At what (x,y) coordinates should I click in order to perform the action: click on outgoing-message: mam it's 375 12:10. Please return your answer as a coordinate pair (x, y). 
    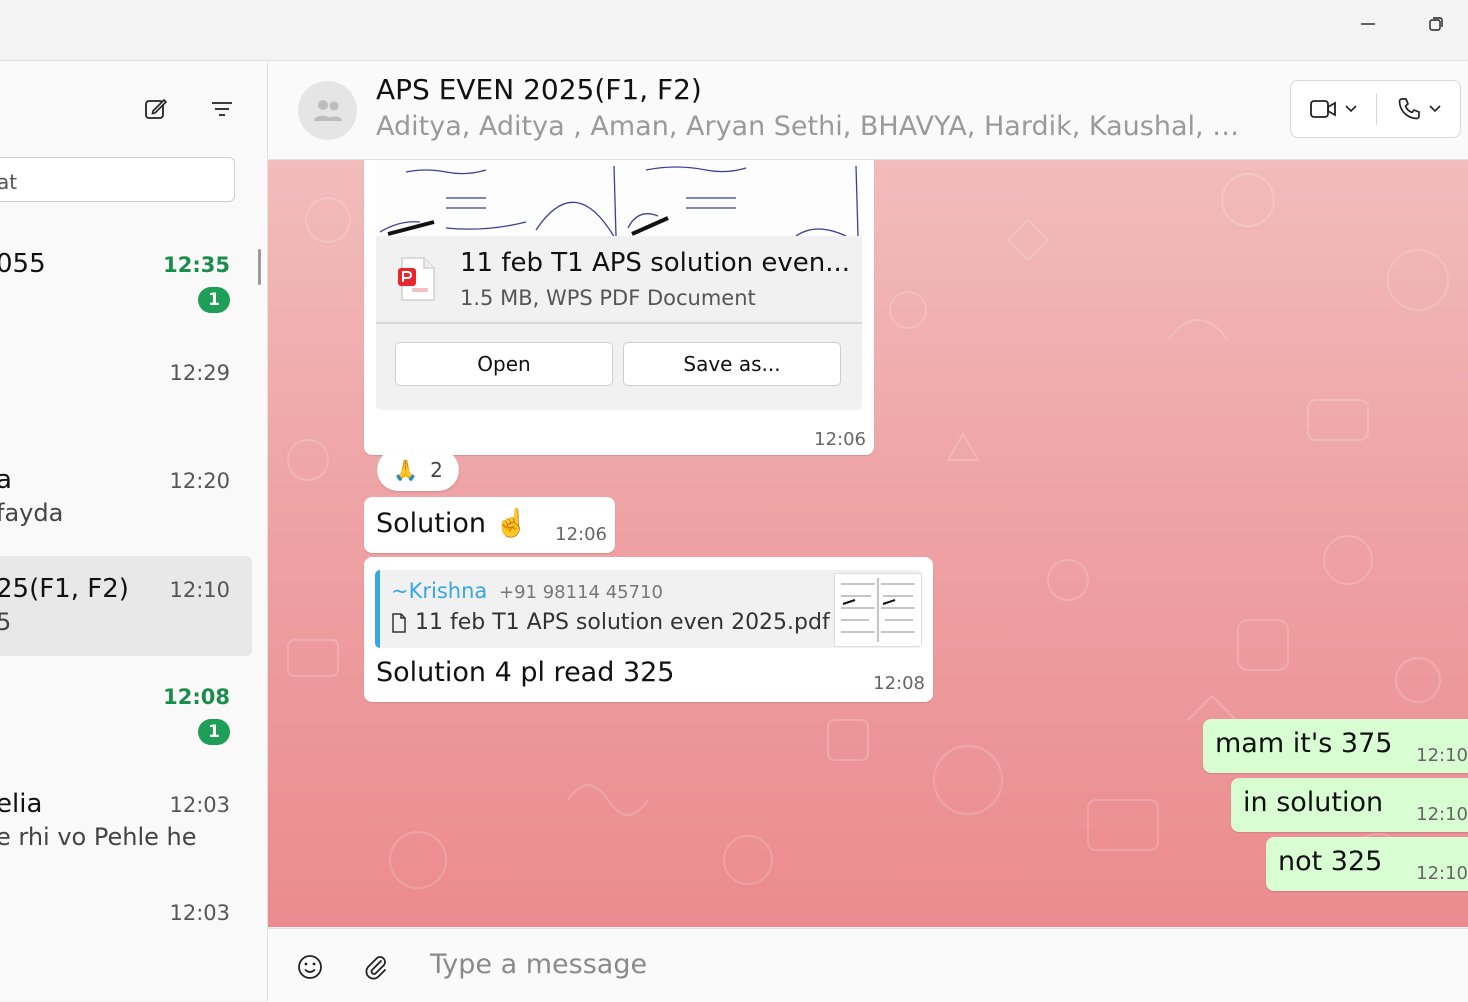
    Looking at the image, I should click on (1335, 746).